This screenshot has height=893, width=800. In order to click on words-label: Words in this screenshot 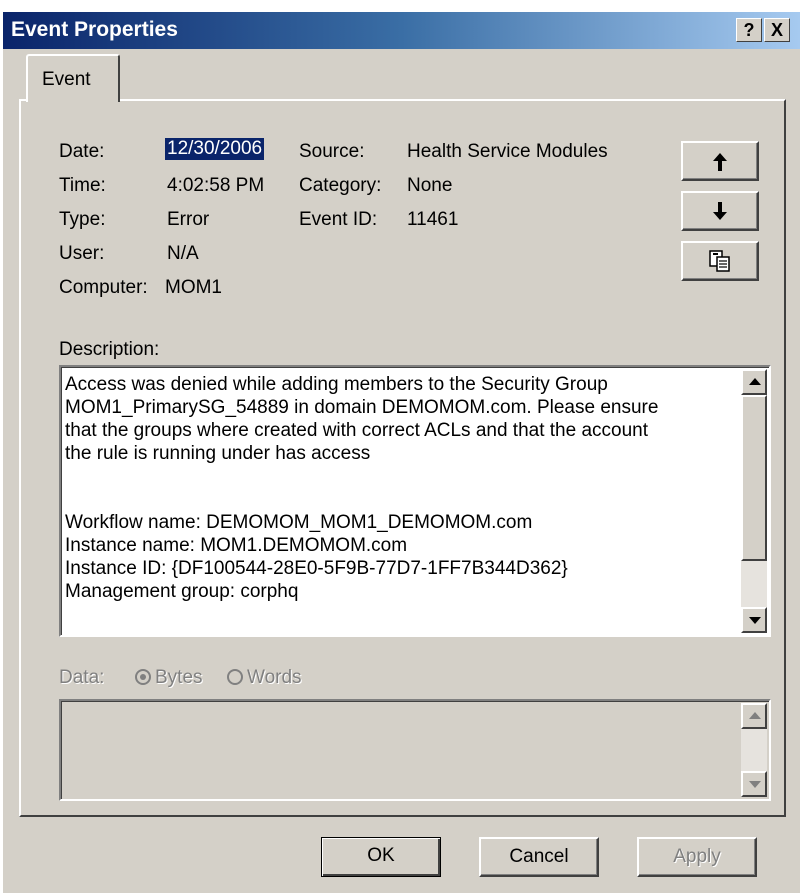, I will do `click(274, 677)`.